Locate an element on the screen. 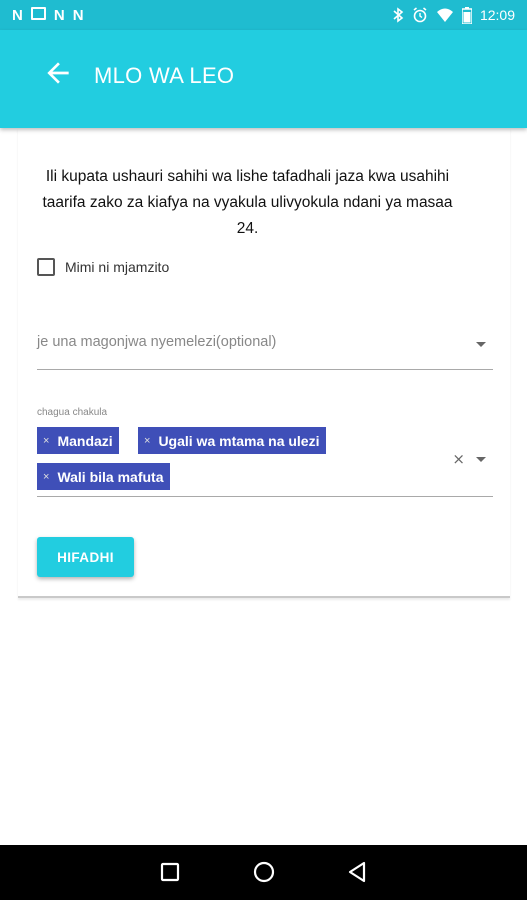 The width and height of the screenshot is (527, 900). food-chip-label: Mandazi is located at coordinates (85, 440).